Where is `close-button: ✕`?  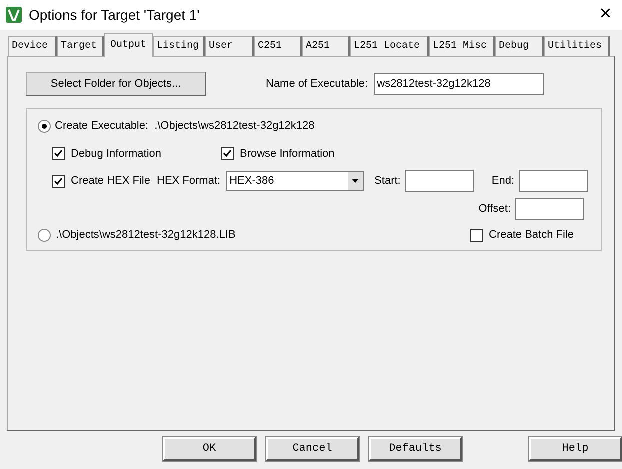 close-button: ✕ is located at coordinates (605, 15).